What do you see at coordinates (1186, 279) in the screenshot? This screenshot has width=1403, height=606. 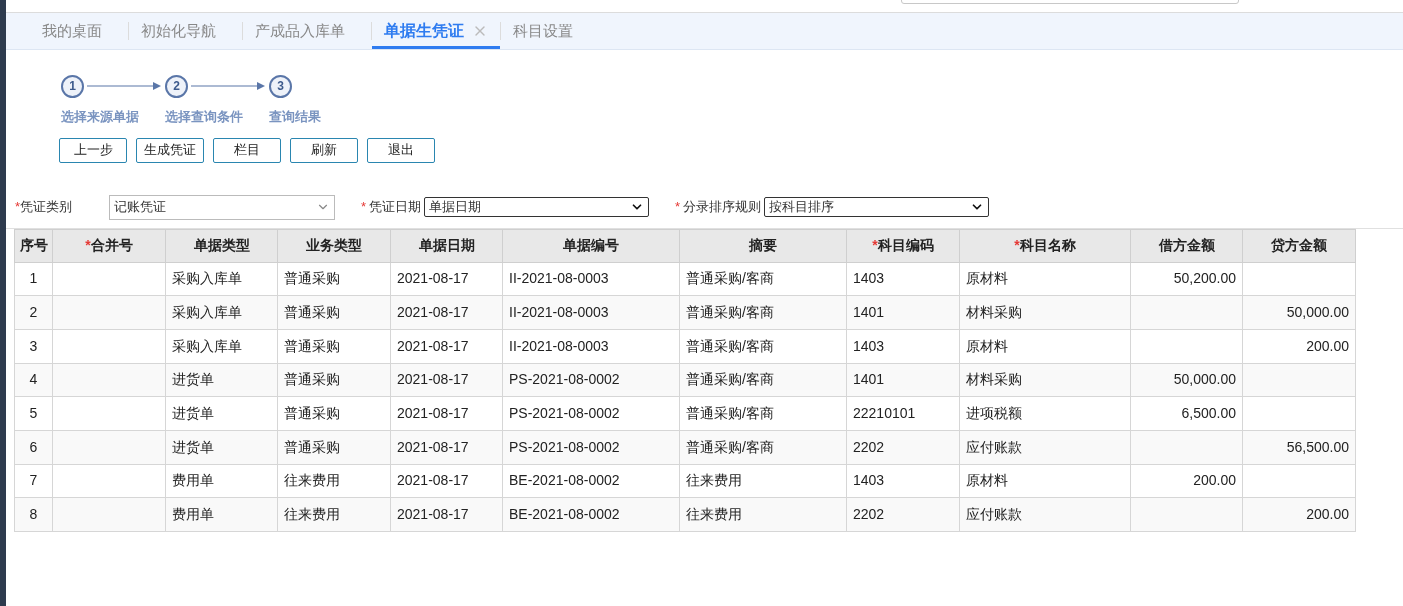 I see `table-cell: 50,200.00` at bounding box center [1186, 279].